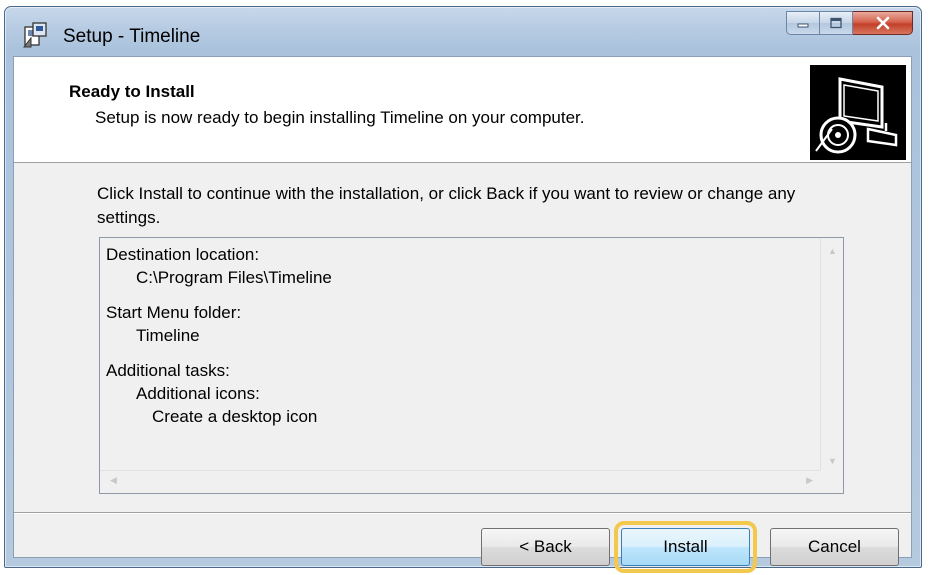  Describe the element at coordinates (831, 355) in the screenshot. I see `vertical-scrollbar: ▲ ▼` at that location.